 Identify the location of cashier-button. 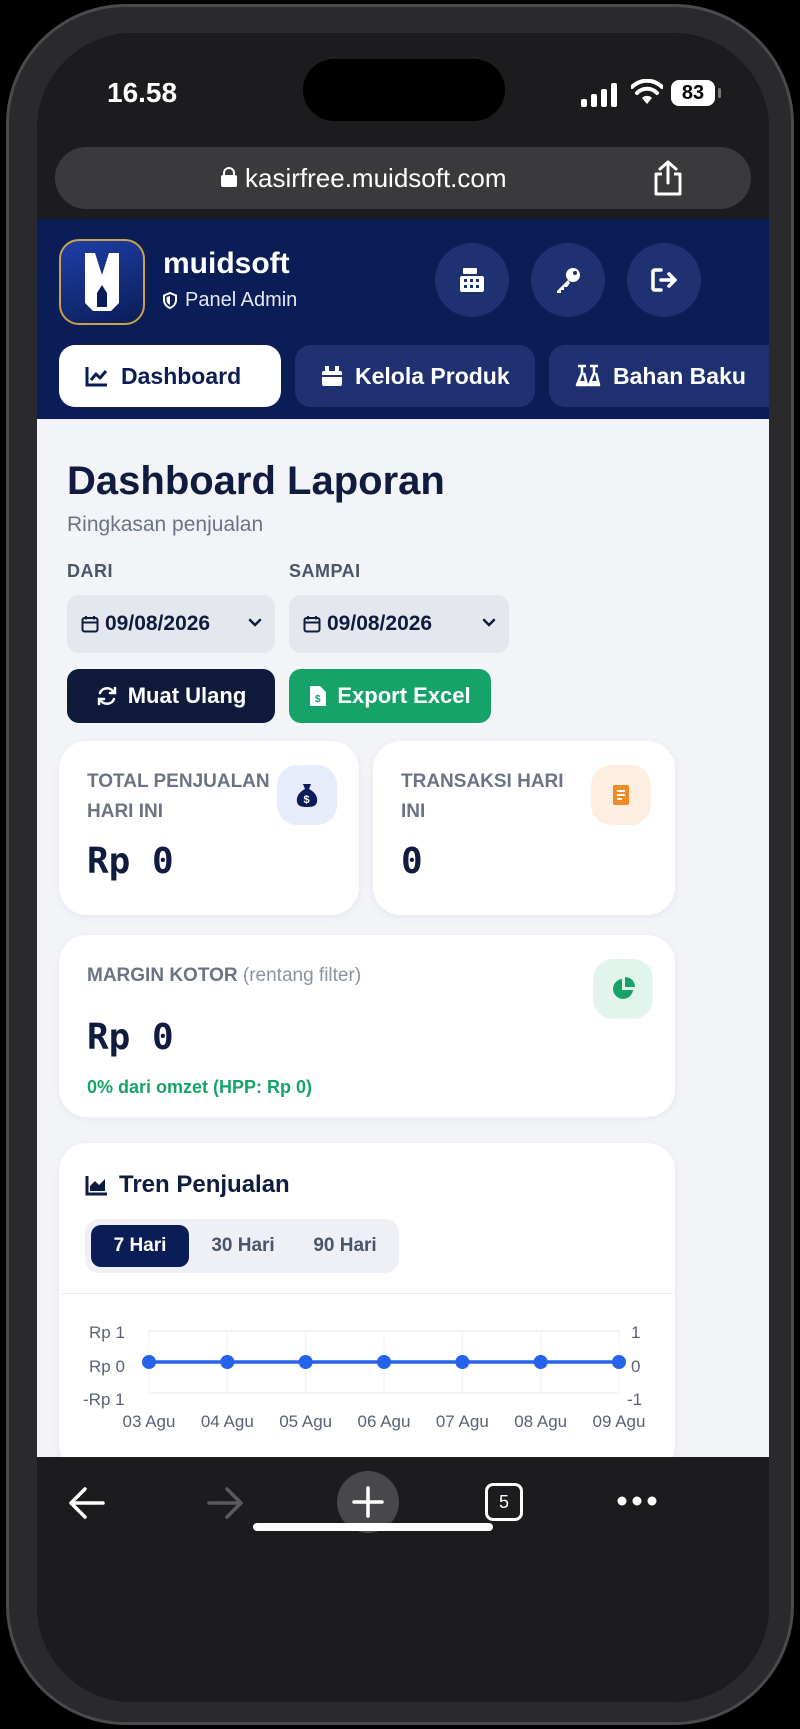
(472, 280).